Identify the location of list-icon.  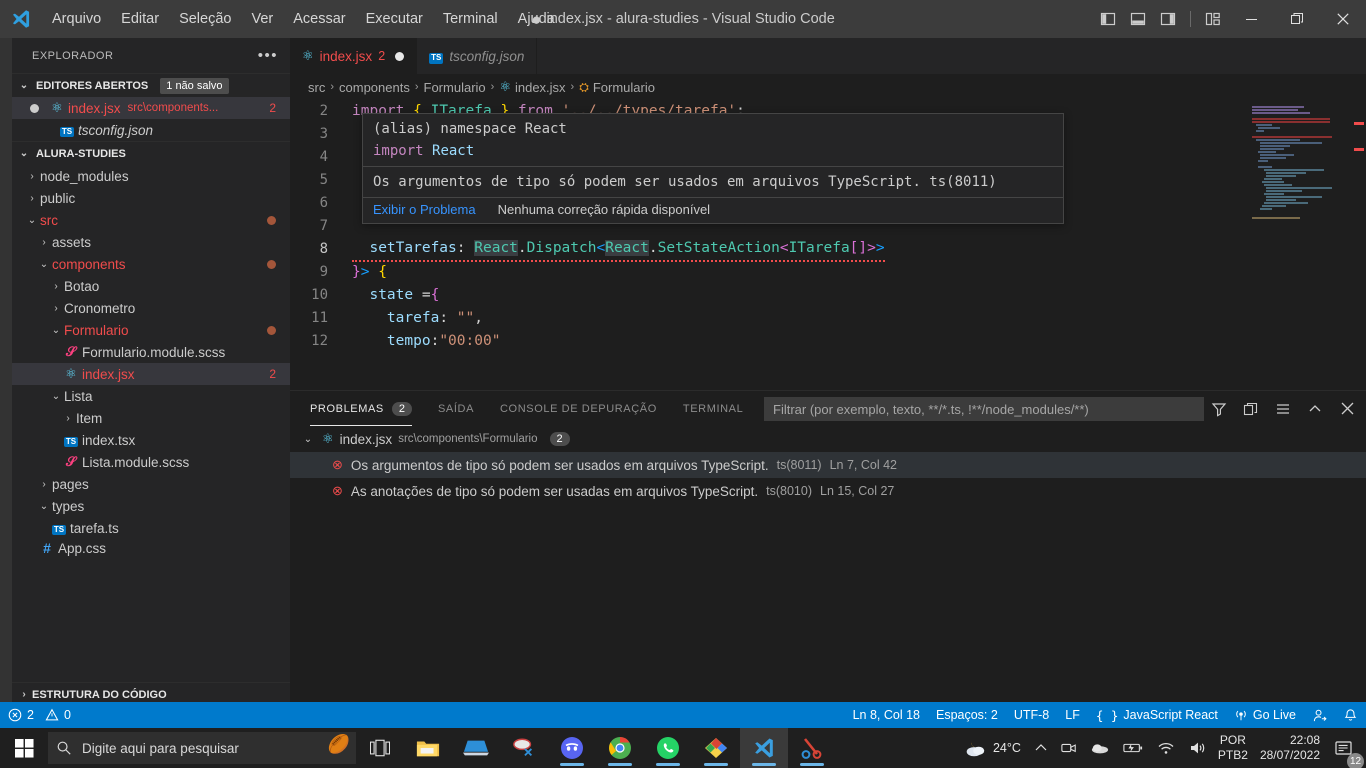
(1283, 409).